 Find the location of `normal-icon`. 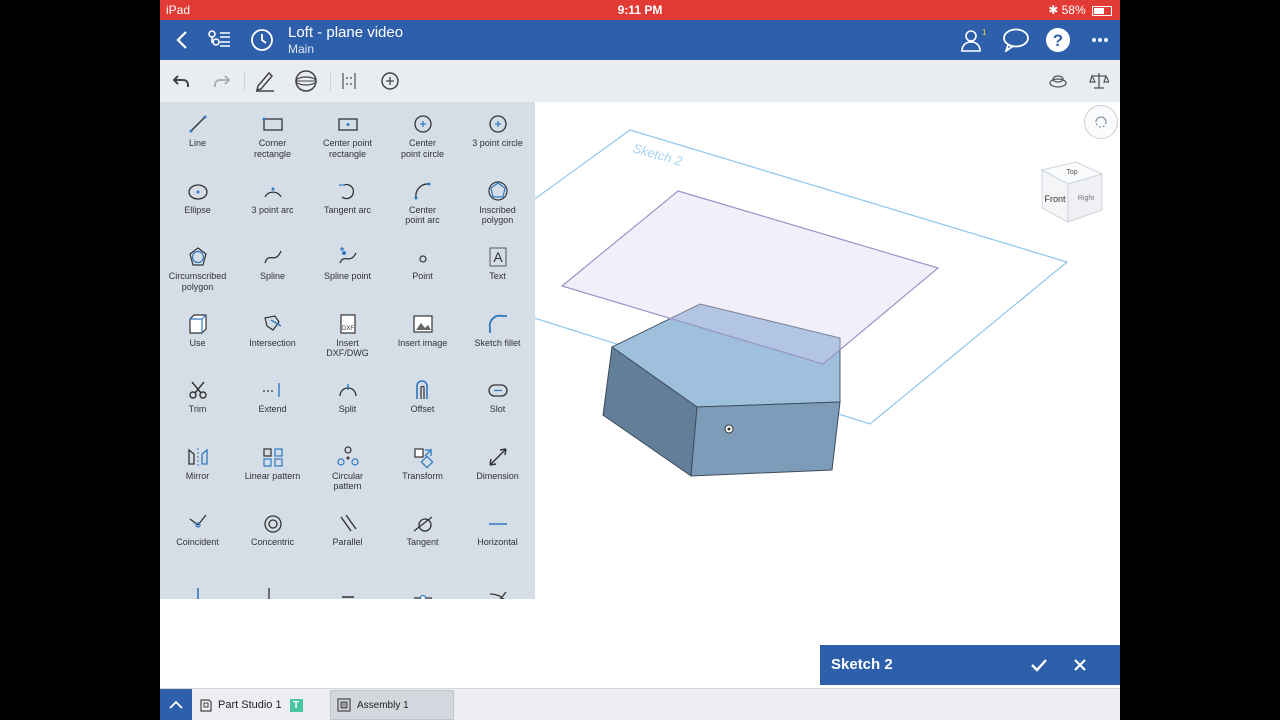

normal-icon is located at coordinates (497, 589).